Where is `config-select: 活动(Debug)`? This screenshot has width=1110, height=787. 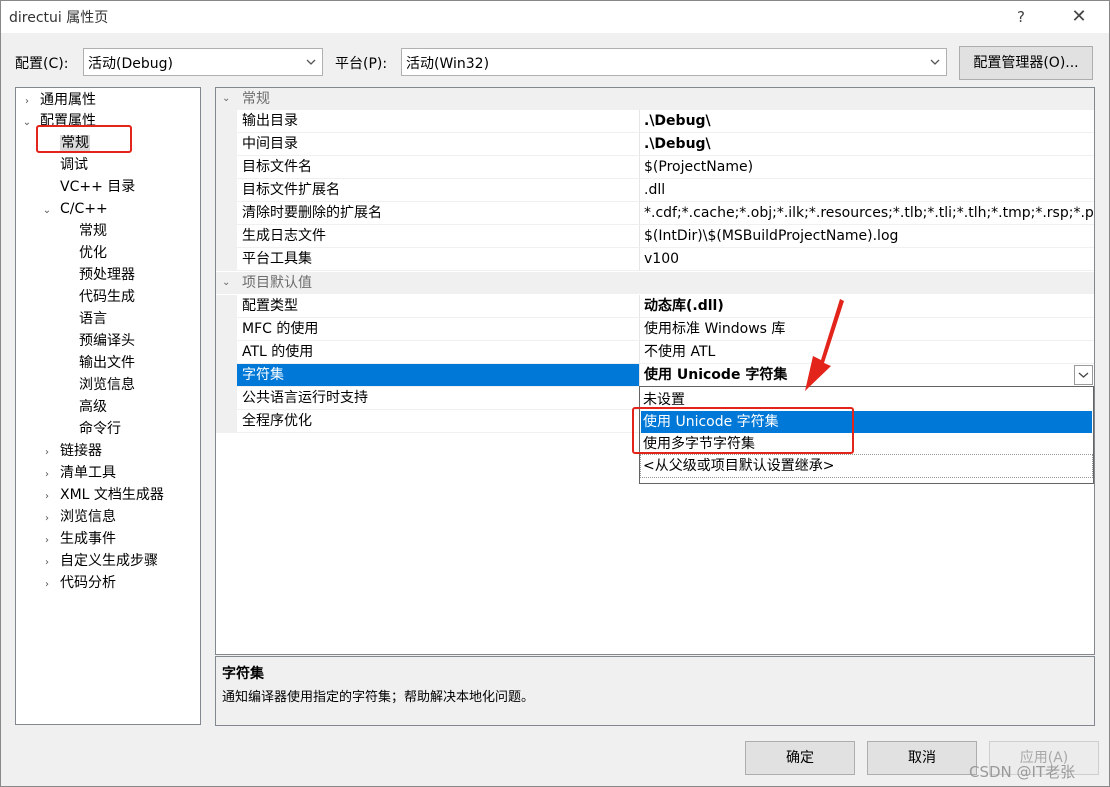
config-select: 活动(Debug) is located at coordinates (203, 62).